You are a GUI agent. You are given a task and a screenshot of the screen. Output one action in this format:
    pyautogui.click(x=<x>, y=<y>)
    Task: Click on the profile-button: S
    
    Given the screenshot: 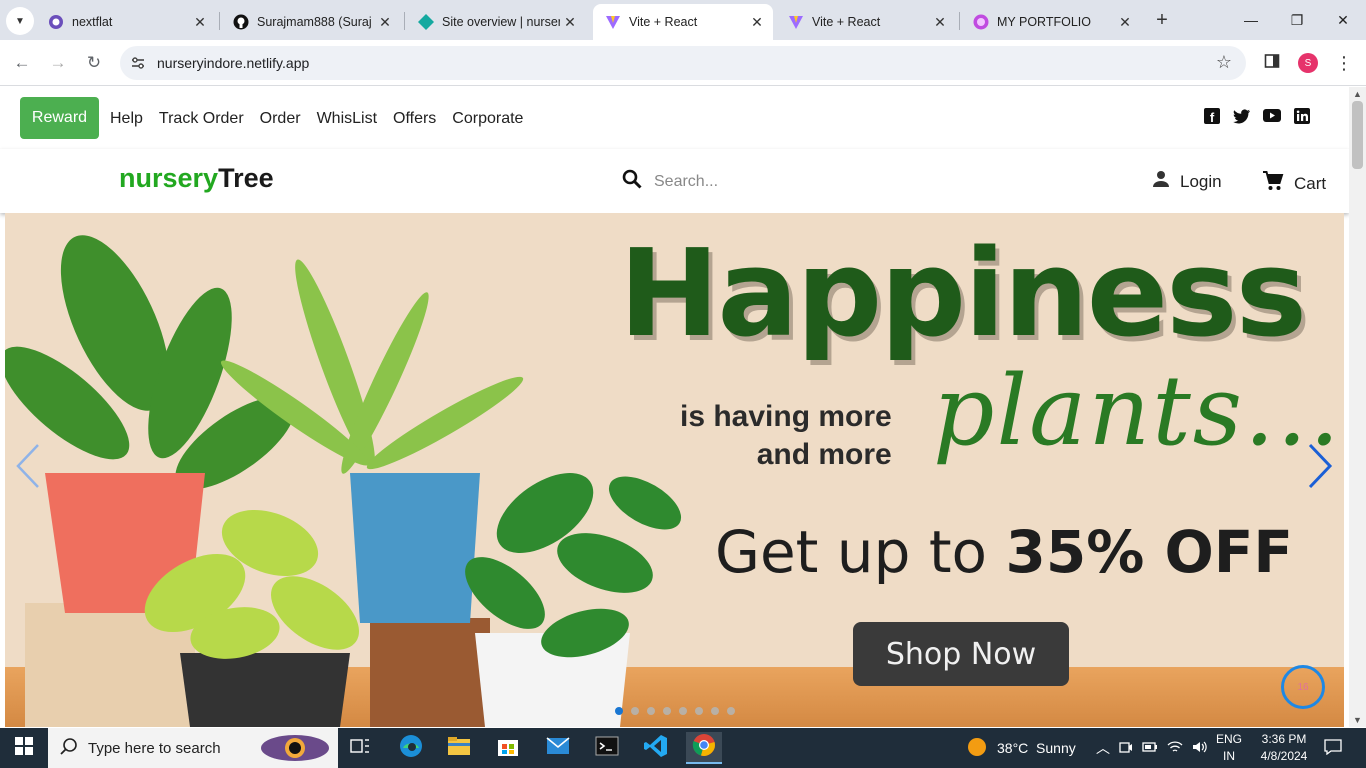 What is the action you would take?
    pyautogui.click(x=1308, y=63)
    